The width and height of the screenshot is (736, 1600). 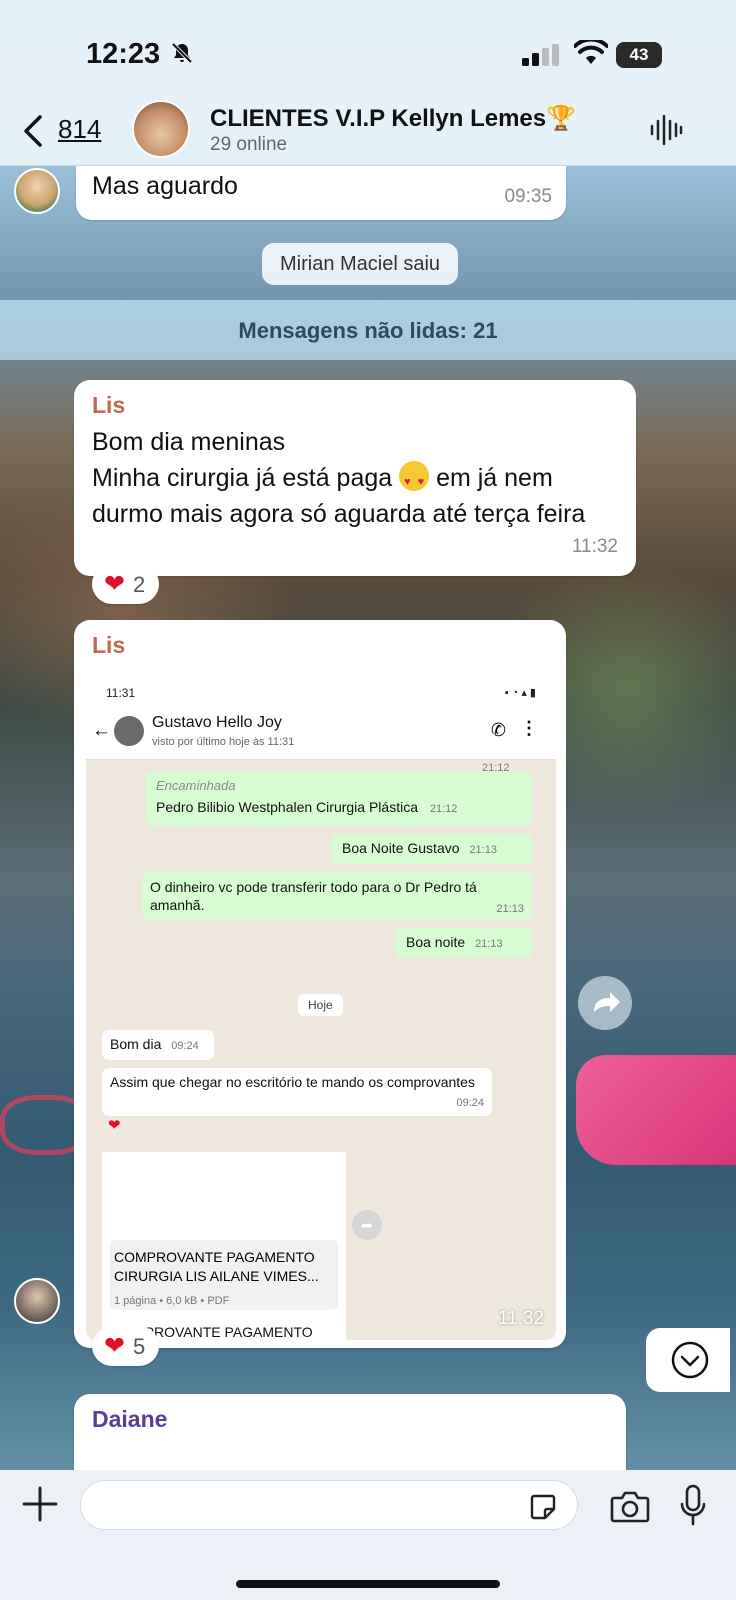 What do you see at coordinates (414, 480) in the screenshot?
I see `heart-eyes-emoji-icon` at bounding box center [414, 480].